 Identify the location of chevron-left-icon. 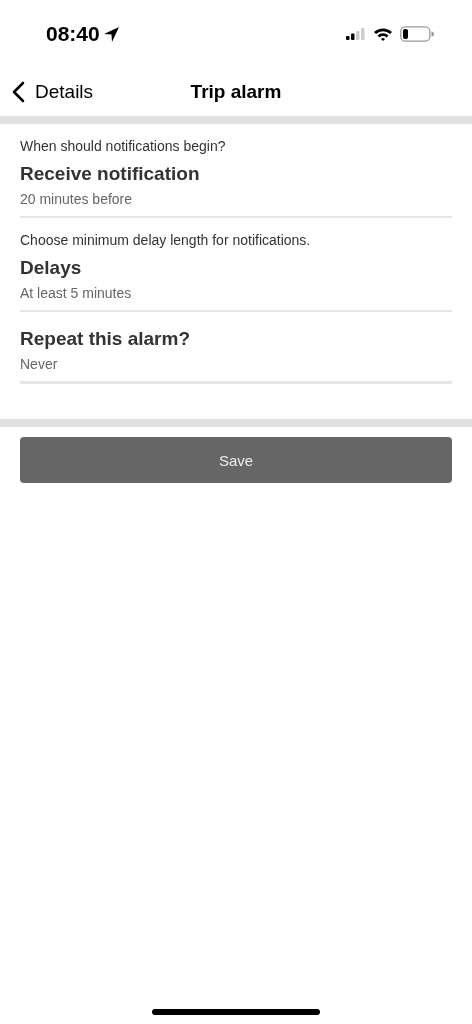
(18, 92).